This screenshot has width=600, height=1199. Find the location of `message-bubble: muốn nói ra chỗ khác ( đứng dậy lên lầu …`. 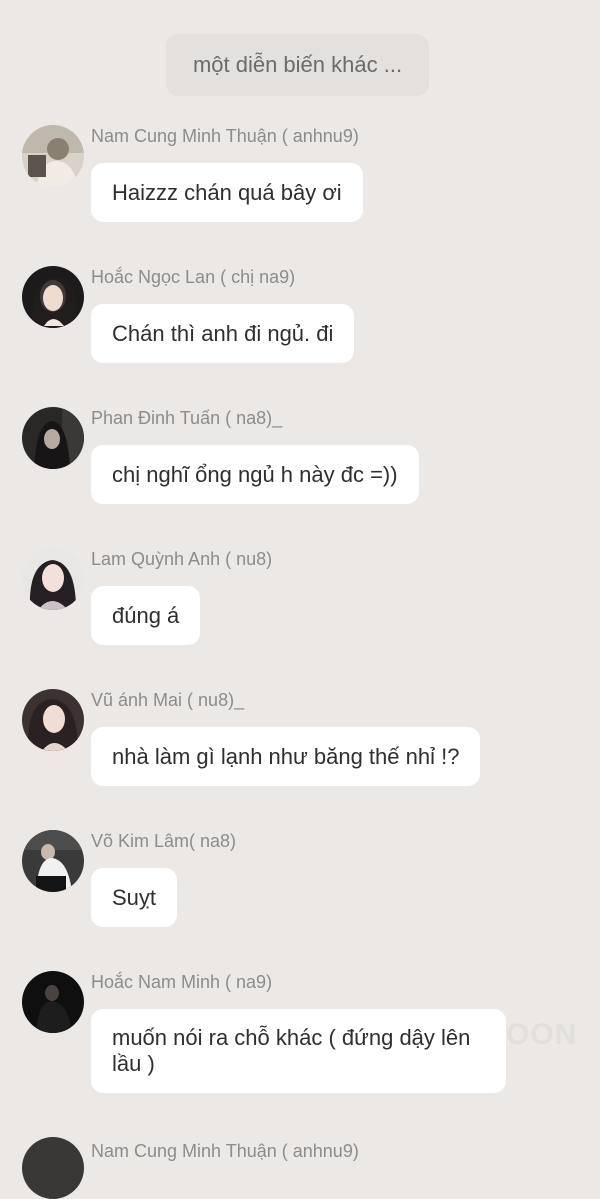

message-bubble: muốn nói ra chỗ khác ( đứng dậy lên lầu … is located at coordinates (298, 1051).